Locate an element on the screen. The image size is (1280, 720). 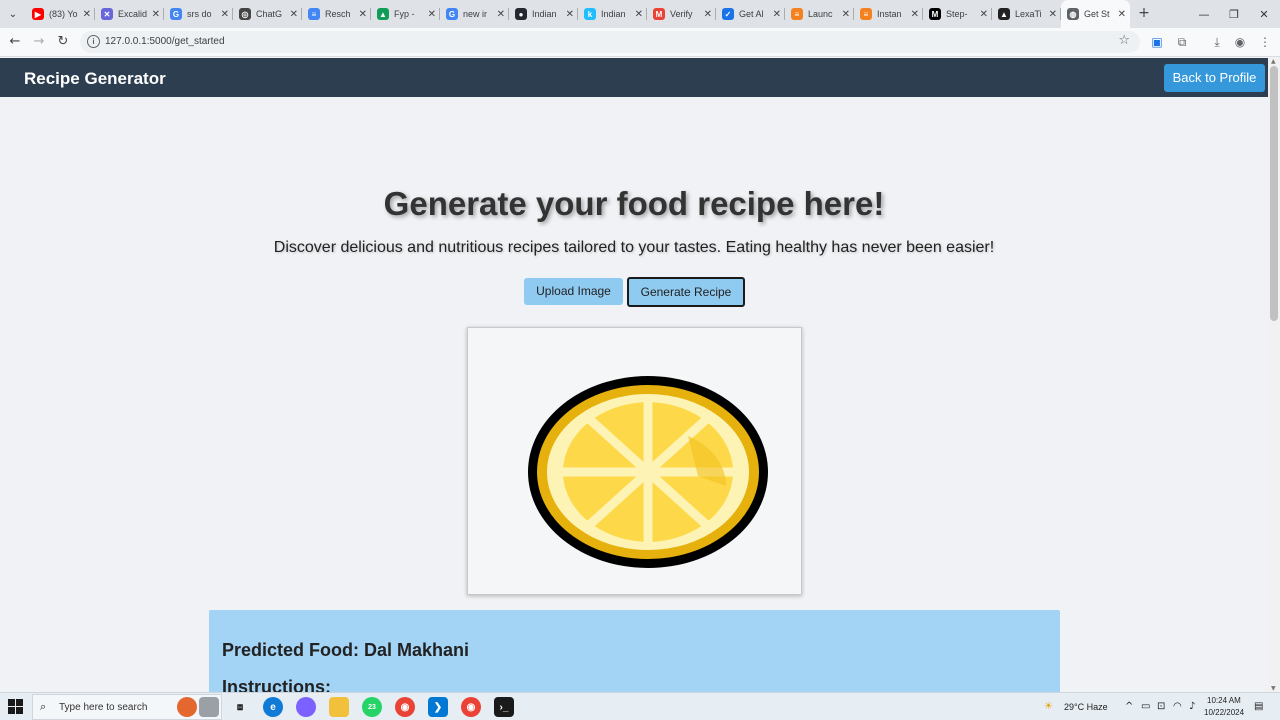
address-bar: i 127.0.0.1:5000/get_started ☆ is located at coordinates (610, 42).